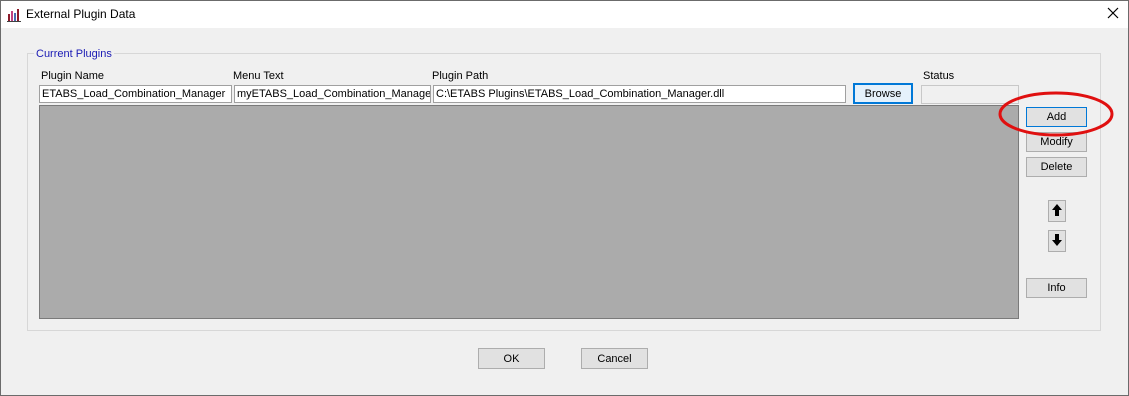  I want to click on plugin-path-header: Plugin Path, so click(460, 76).